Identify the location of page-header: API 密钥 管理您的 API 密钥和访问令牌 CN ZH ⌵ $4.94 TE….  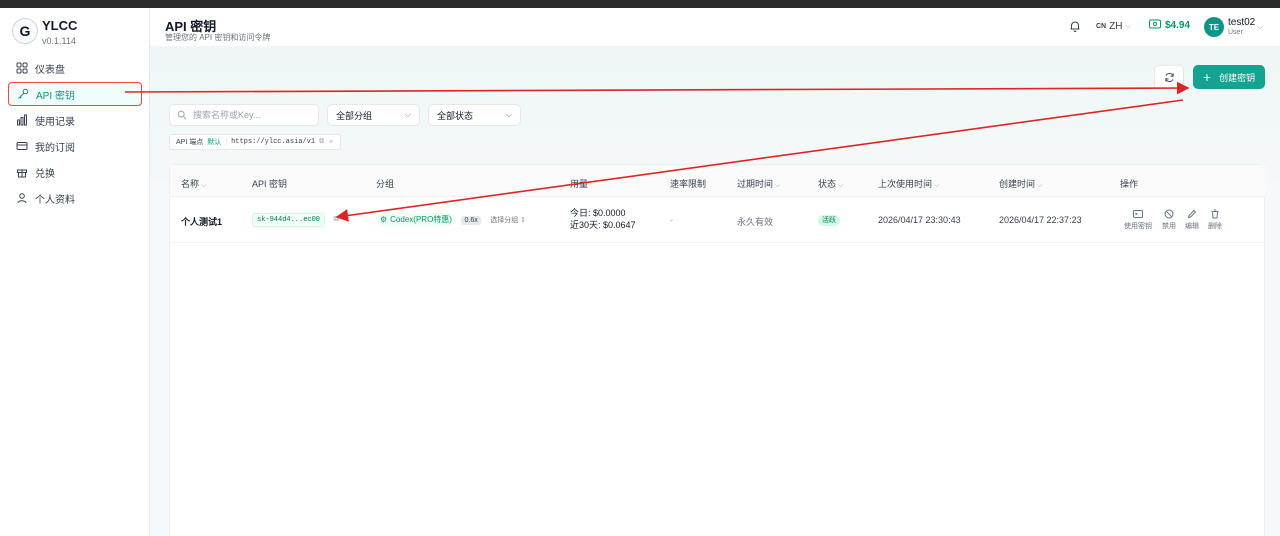
(715, 27).